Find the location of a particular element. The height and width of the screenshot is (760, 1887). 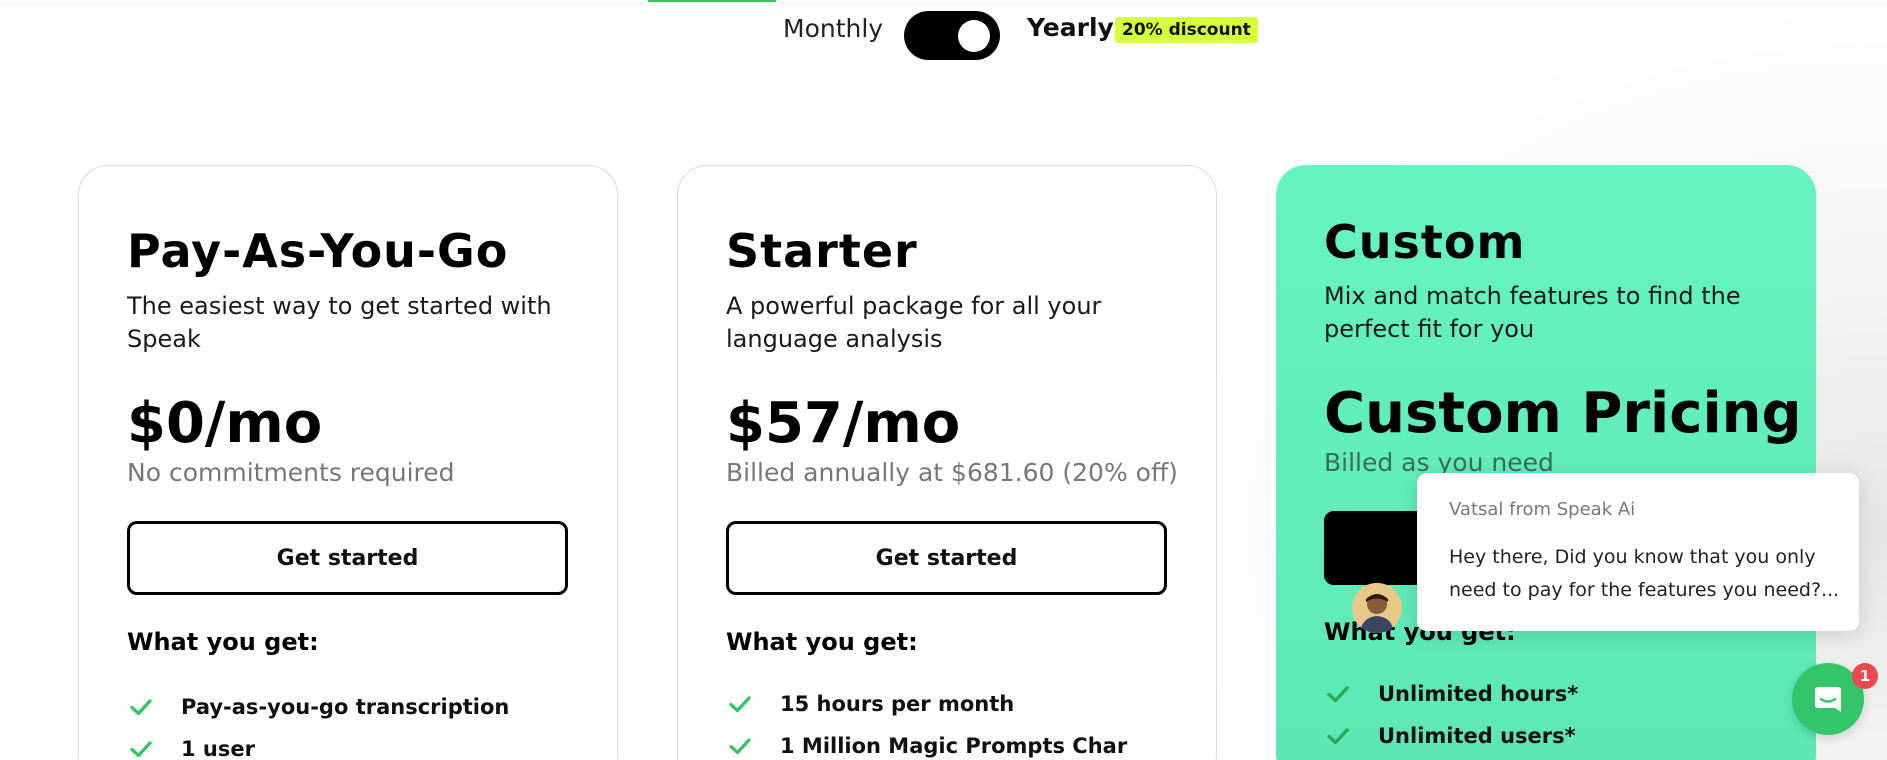

plan-price: $57/mo is located at coordinates (843, 423).